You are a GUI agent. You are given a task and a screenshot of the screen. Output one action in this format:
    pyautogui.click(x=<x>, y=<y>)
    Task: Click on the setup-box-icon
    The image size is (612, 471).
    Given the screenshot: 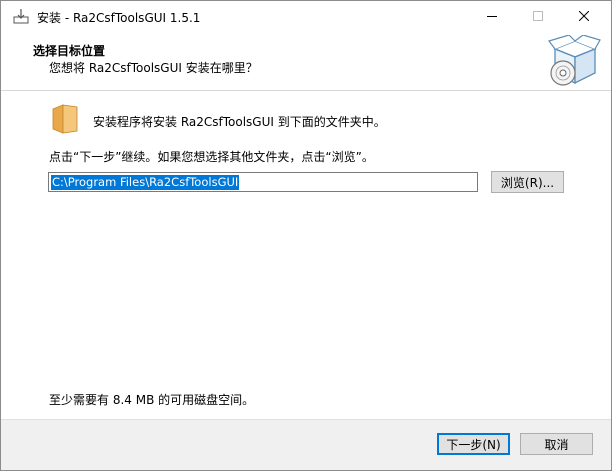 What is the action you would take?
    pyautogui.click(x=573, y=61)
    